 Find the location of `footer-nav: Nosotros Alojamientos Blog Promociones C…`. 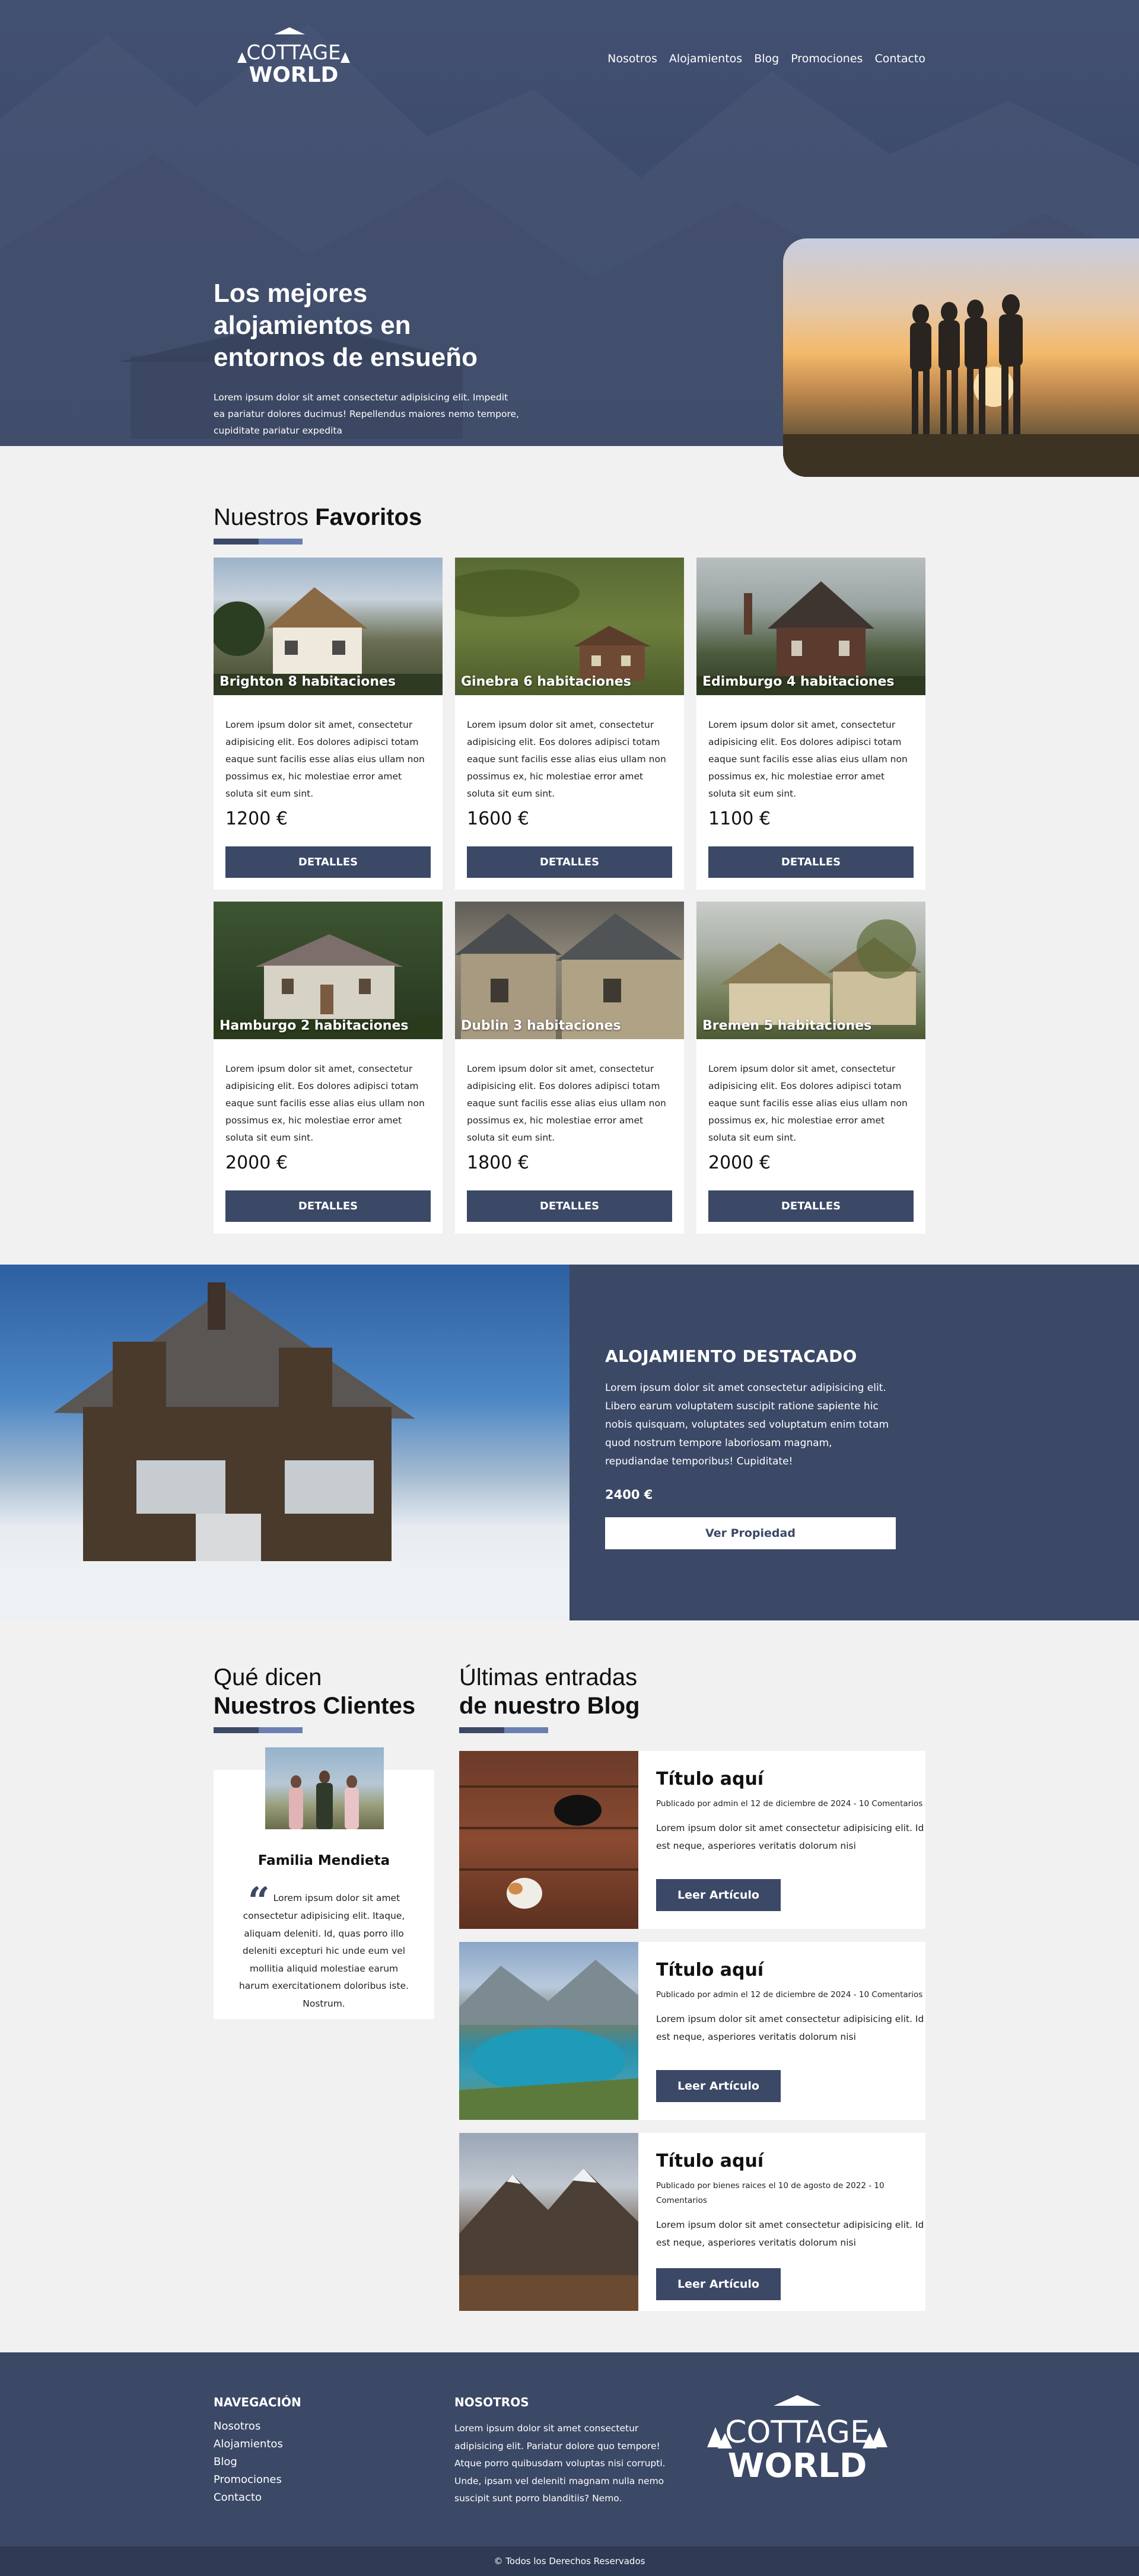

footer-nav: Nosotros Alojamientos Blog Promociones C… is located at coordinates (258, 2462).